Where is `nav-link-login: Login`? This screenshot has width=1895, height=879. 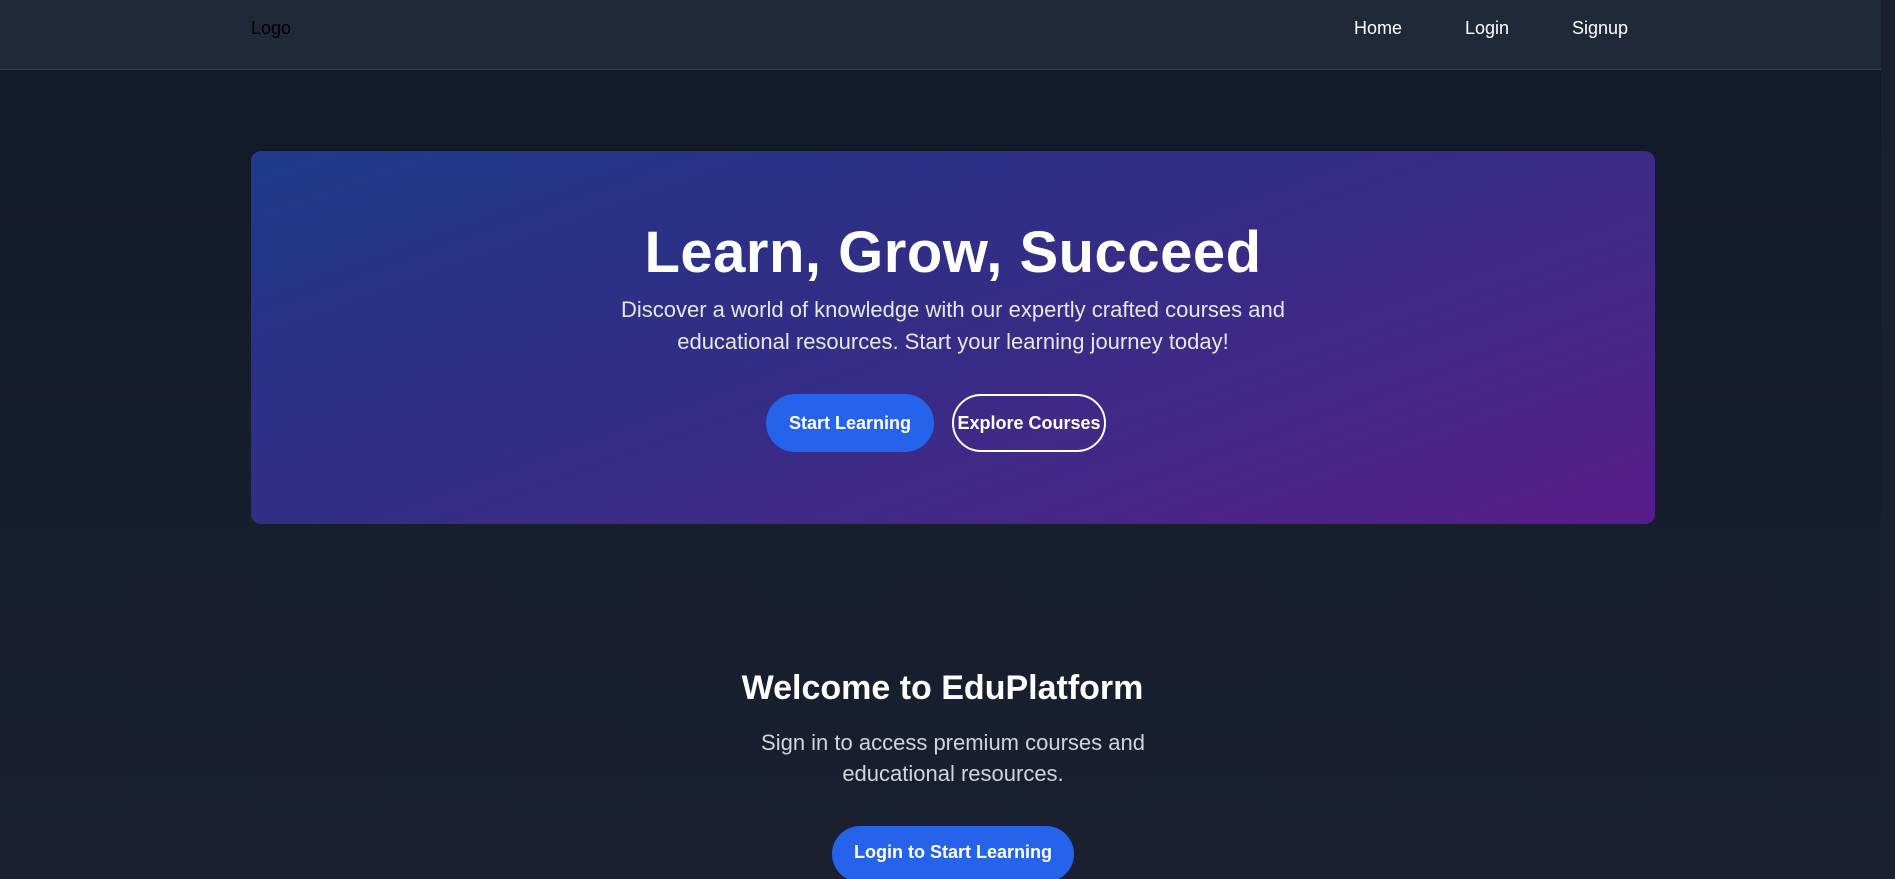
nav-link-login: Login is located at coordinates (1487, 28).